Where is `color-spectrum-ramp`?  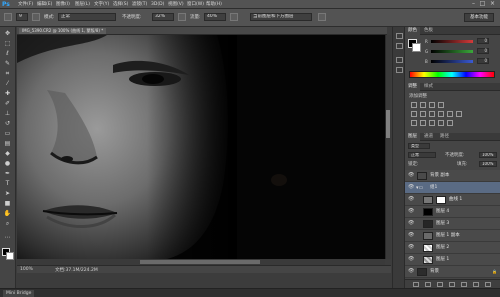 color-spectrum-ramp is located at coordinates (452, 74).